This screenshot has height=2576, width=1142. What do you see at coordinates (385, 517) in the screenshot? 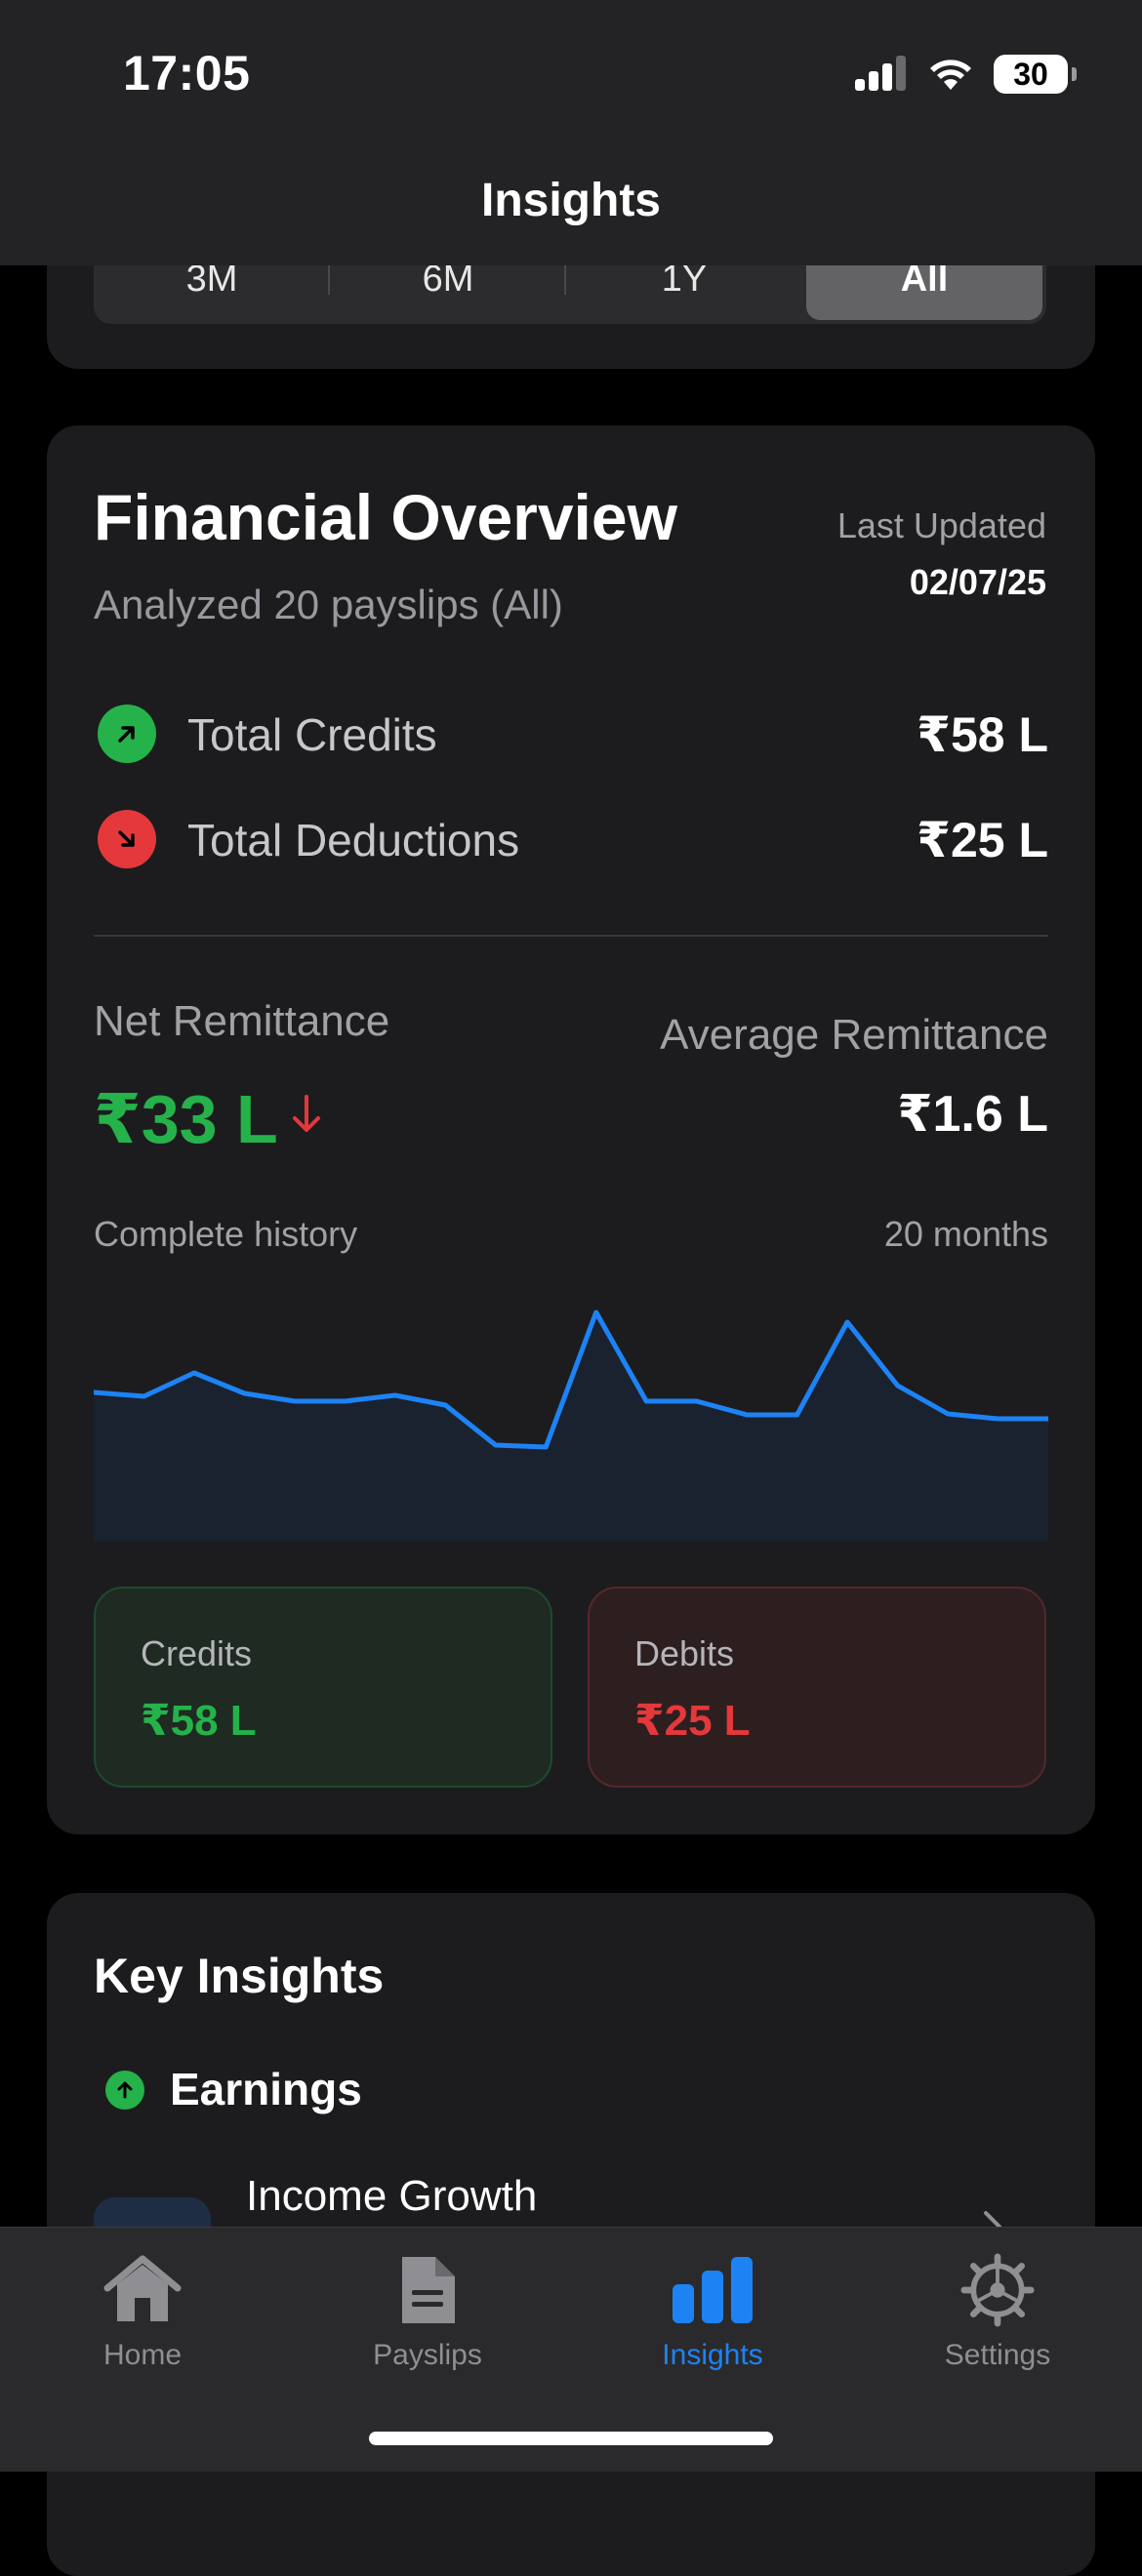
I see `overview-title: Financial Overview` at bounding box center [385, 517].